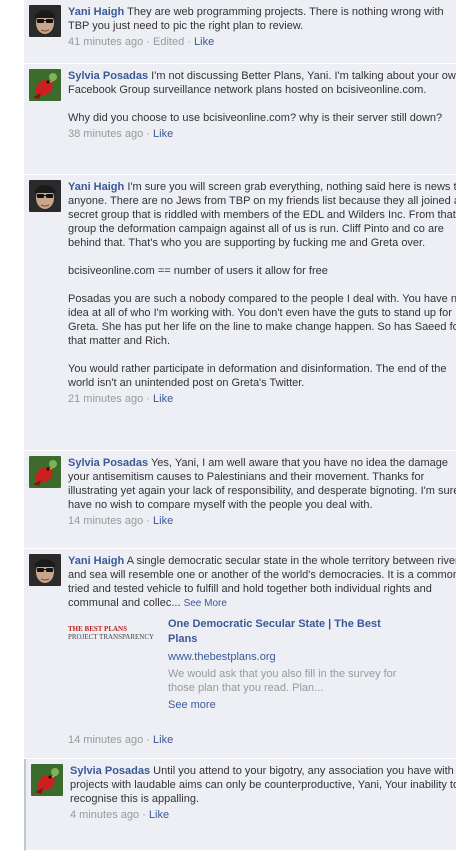 This screenshot has width=456, height=851. What do you see at coordinates (168, 42) in the screenshot?
I see `edited-label: Edited` at bounding box center [168, 42].